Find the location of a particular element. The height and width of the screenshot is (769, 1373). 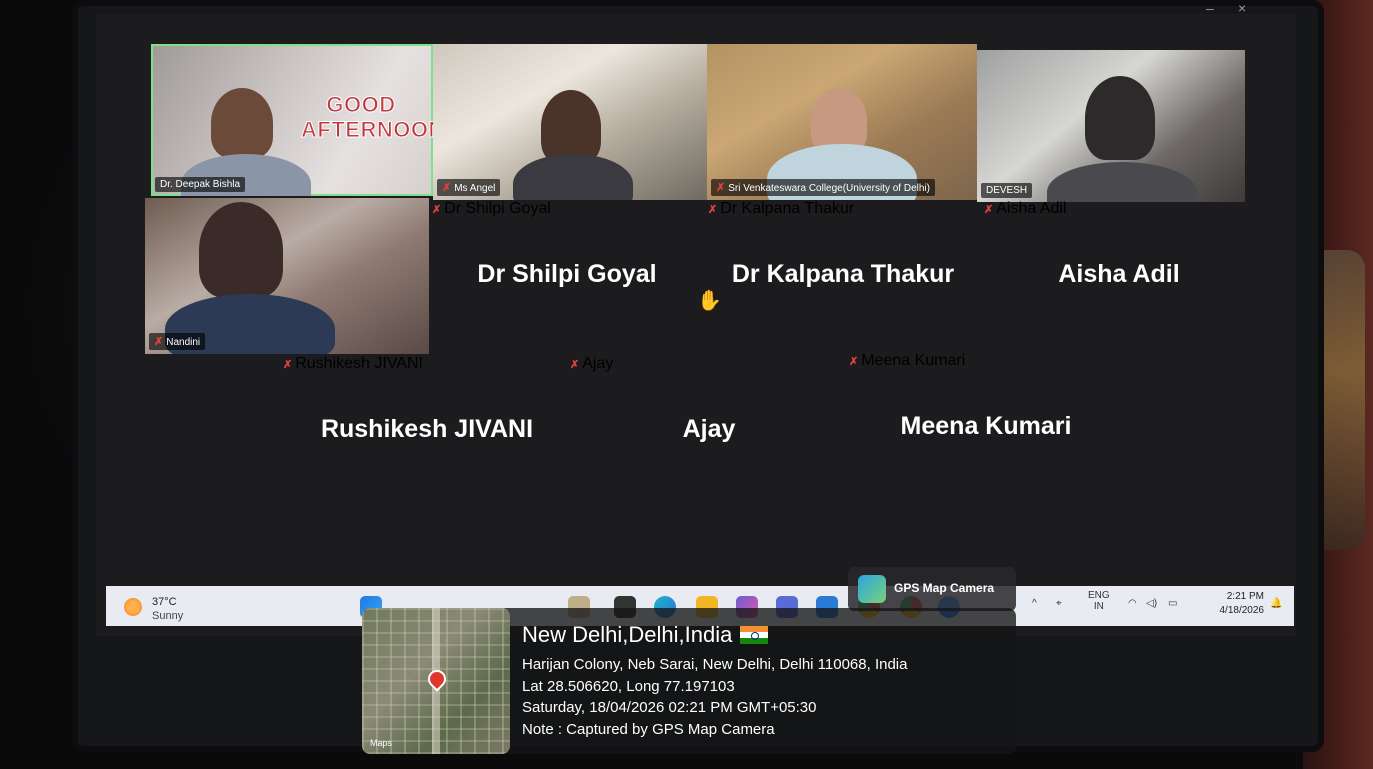

taskbar-tooltip: GPS Map Camera is located at coordinates (932, 589).